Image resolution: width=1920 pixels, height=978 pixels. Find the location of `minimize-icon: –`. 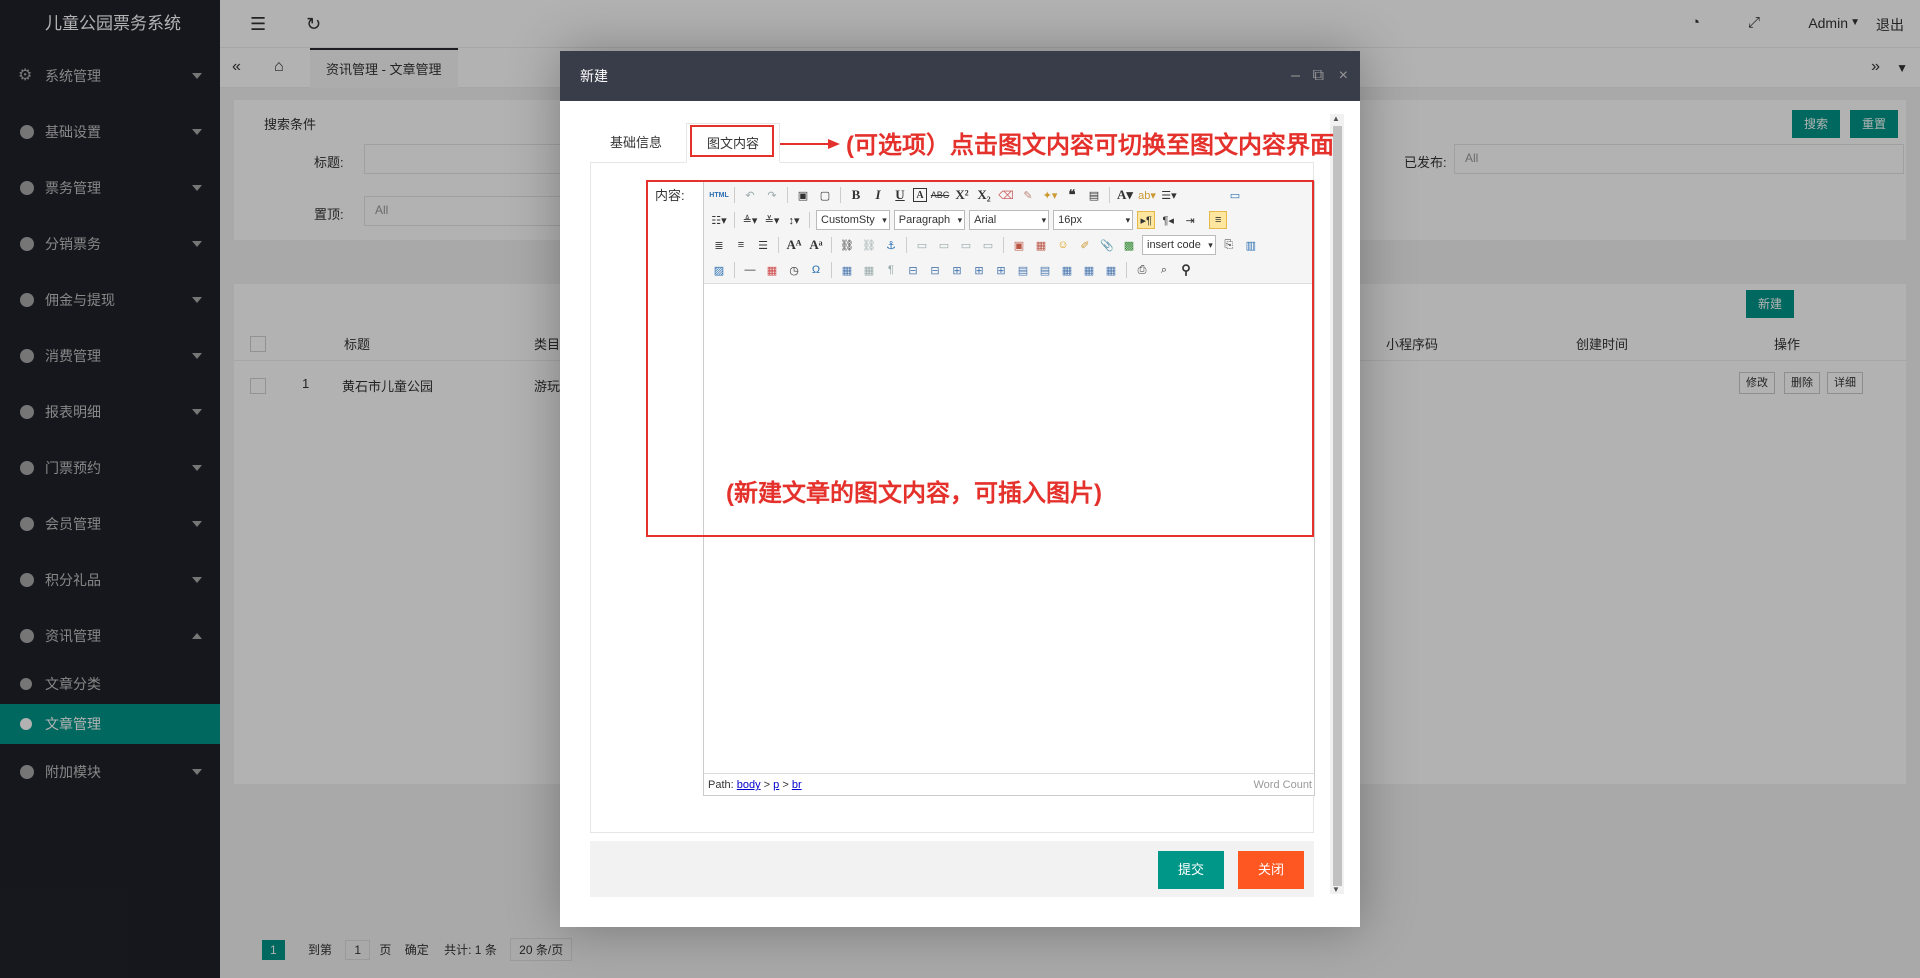

minimize-icon: – is located at coordinates (1295, 76).